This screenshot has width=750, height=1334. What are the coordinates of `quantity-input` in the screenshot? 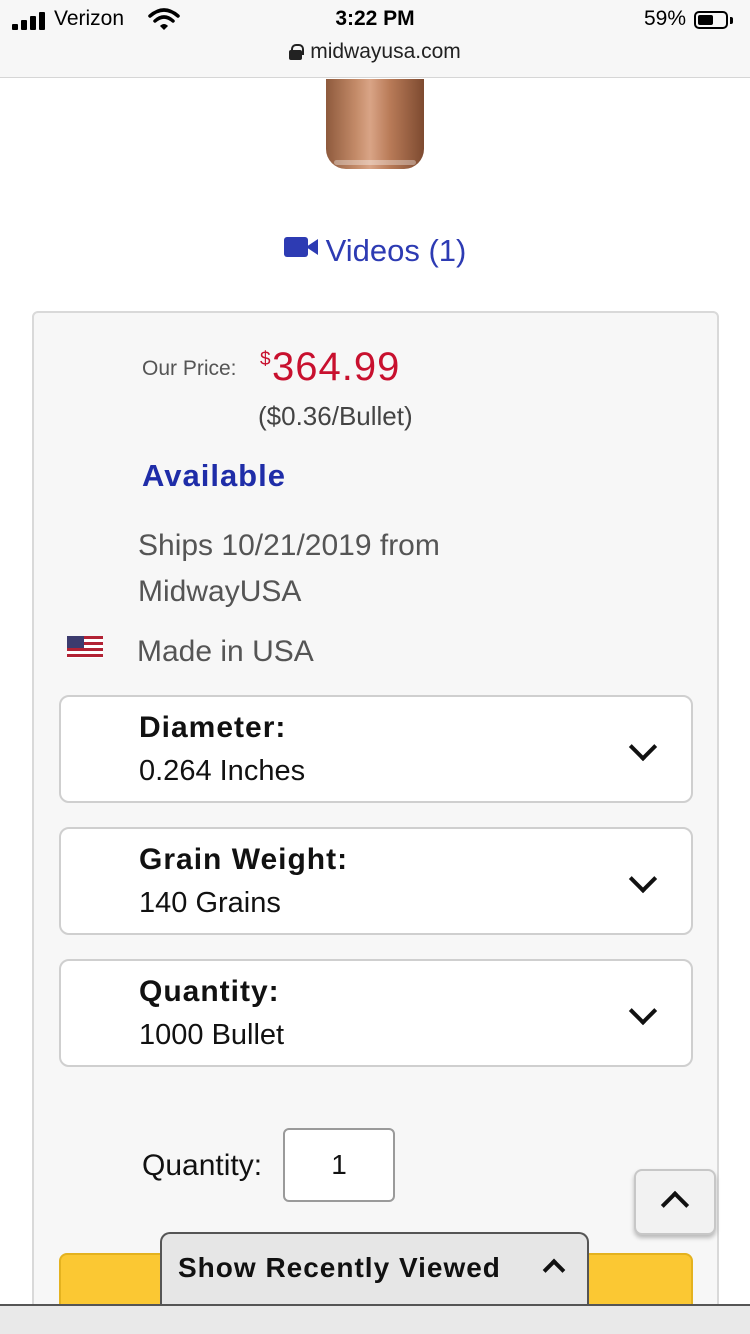 It's located at (339, 1165).